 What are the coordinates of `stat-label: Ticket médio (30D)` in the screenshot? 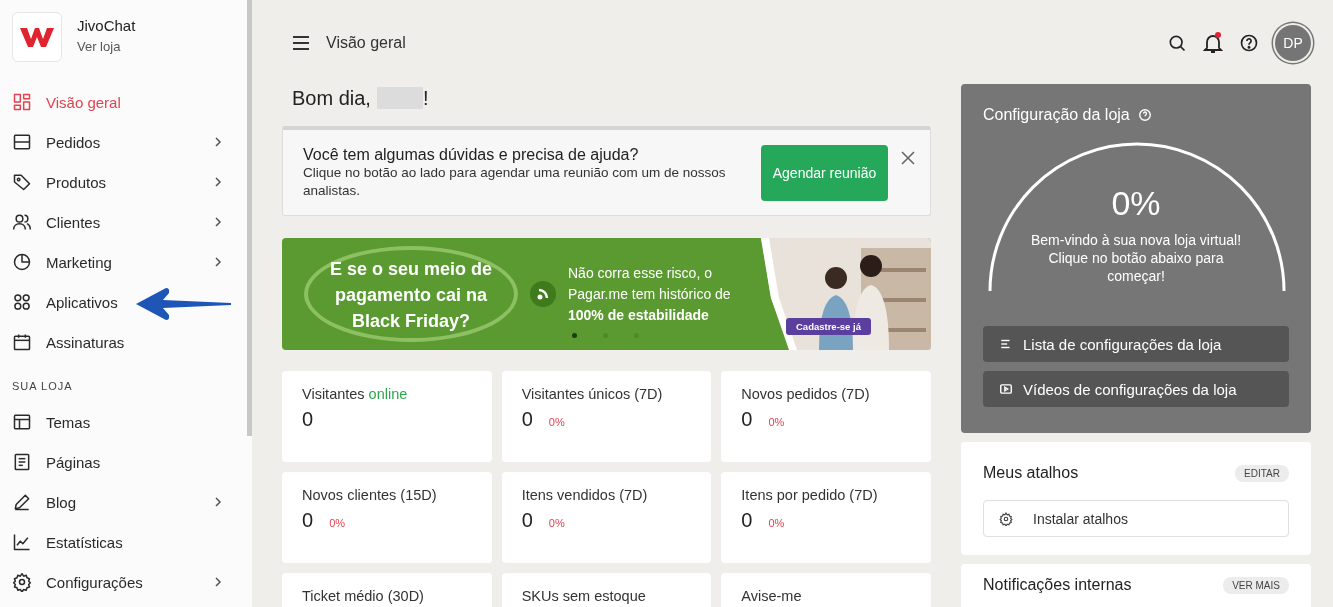 It's located at (363, 596).